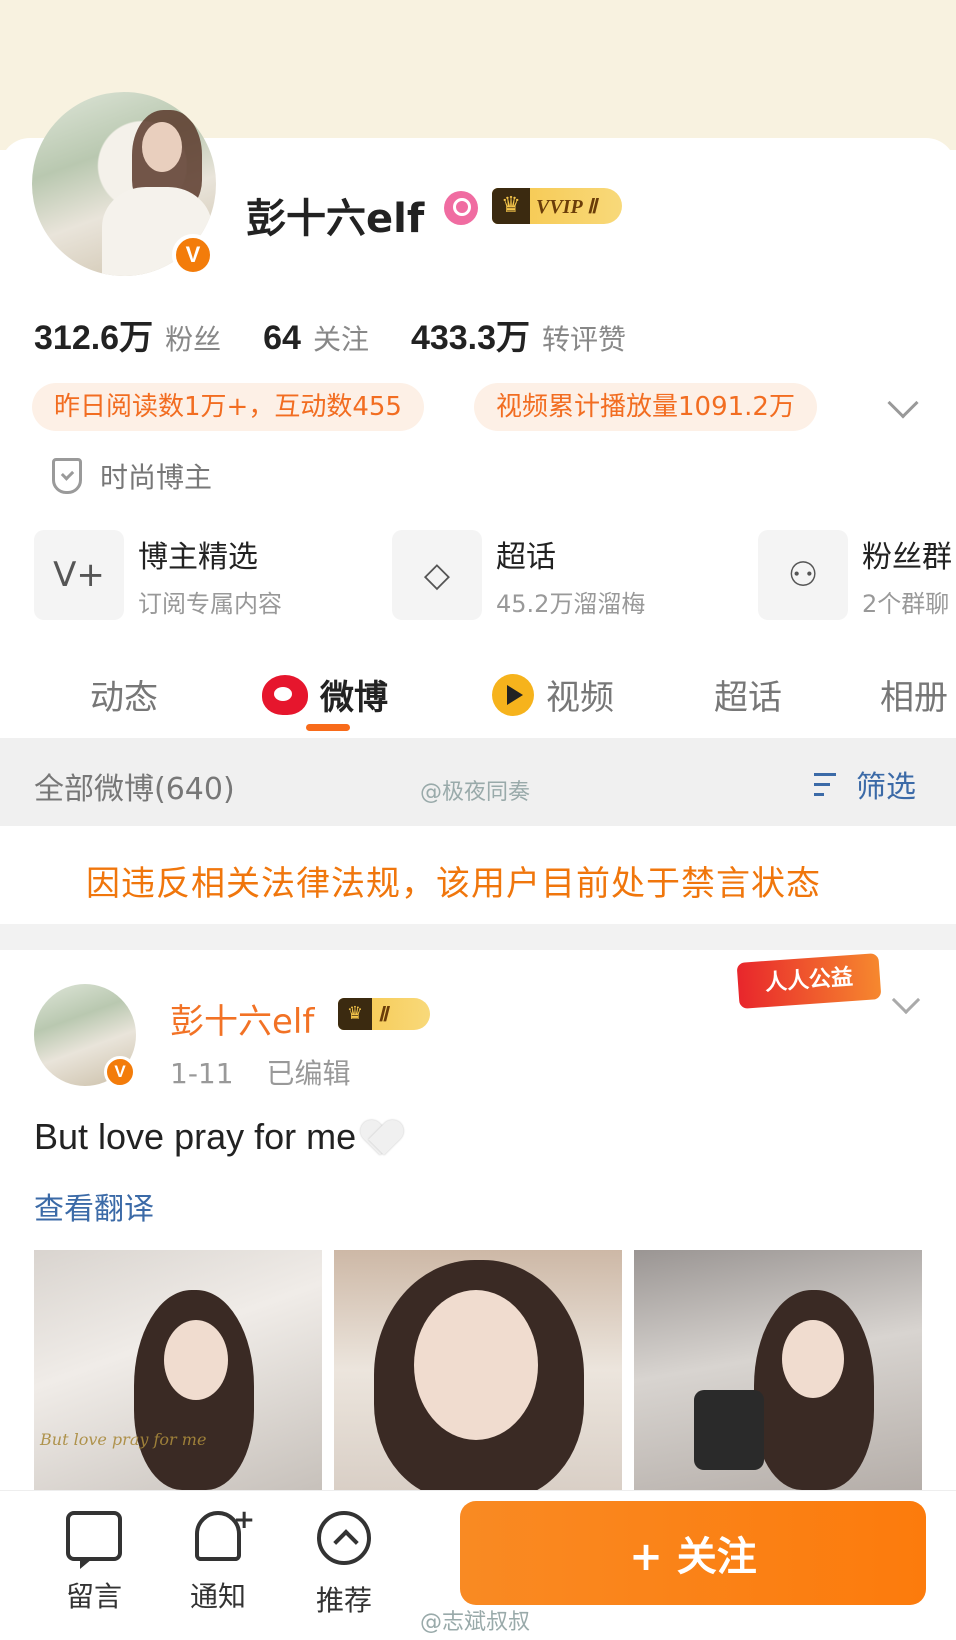  What do you see at coordinates (914, 698) in the screenshot?
I see `tab-label: 相册` at bounding box center [914, 698].